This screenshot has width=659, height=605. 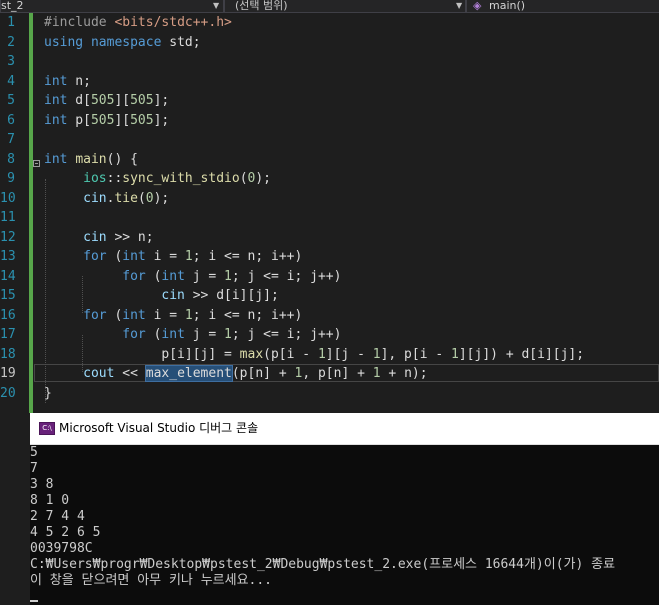 What do you see at coordinates (11, 178) in the screenshot?
I see `line-number: 9` at bounding box center [11, 178].